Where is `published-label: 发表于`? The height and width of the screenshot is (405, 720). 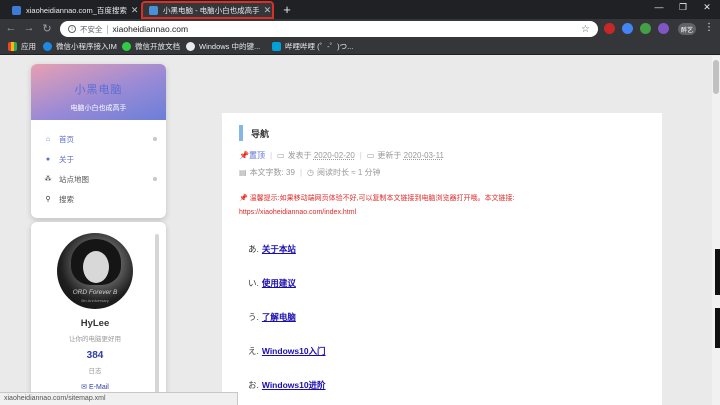 published-label: 发表于 is located at coordinates (299, 155).